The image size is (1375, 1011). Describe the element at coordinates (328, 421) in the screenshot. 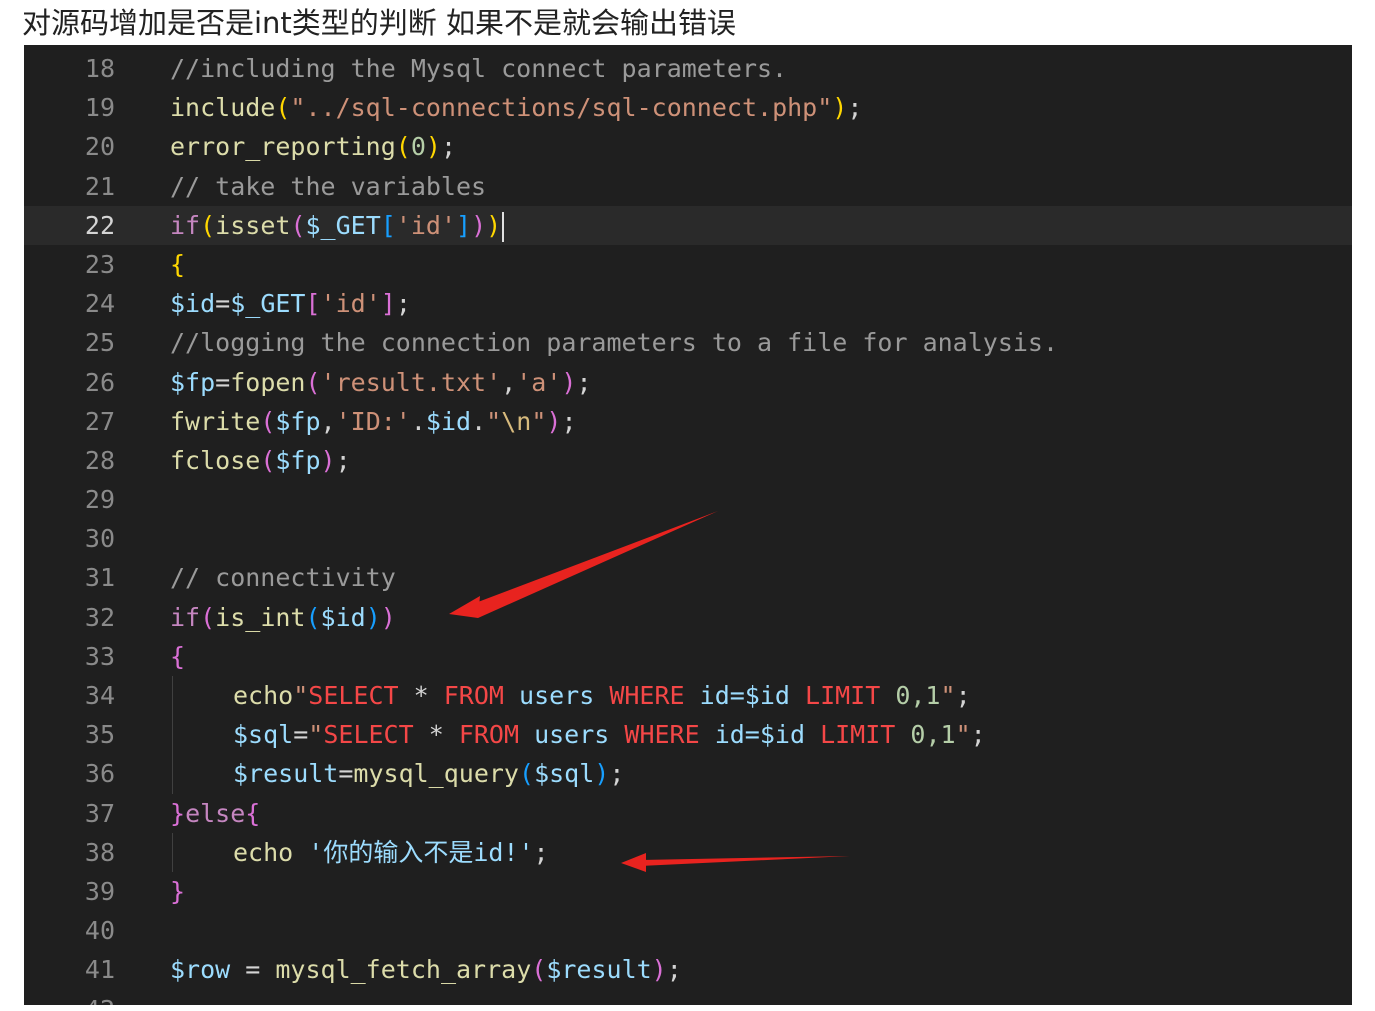

I see `code-token: ,` at that location.